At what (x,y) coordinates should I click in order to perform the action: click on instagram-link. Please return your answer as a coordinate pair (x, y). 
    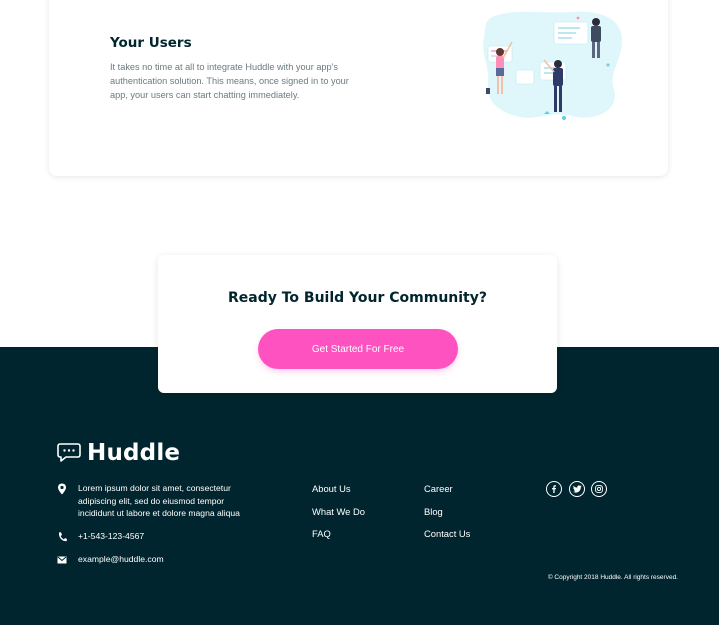
    Looking at the image, I should click on (599, 489).